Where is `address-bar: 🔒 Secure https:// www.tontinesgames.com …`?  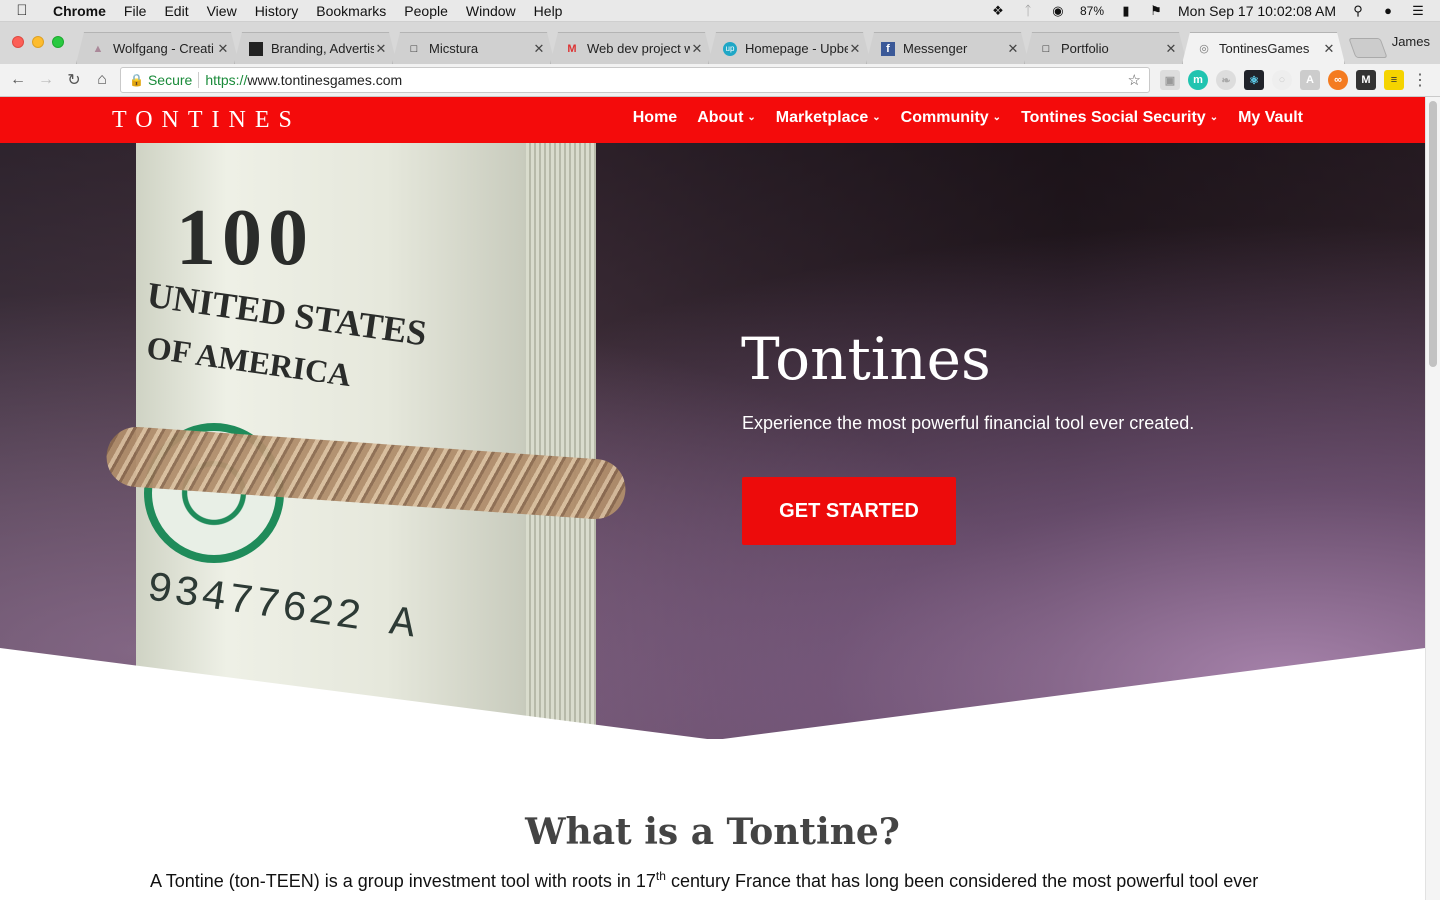 address-bar: 🔒 Secure https:// www.tontinesgames.com … is located at coordinates (635, 80).